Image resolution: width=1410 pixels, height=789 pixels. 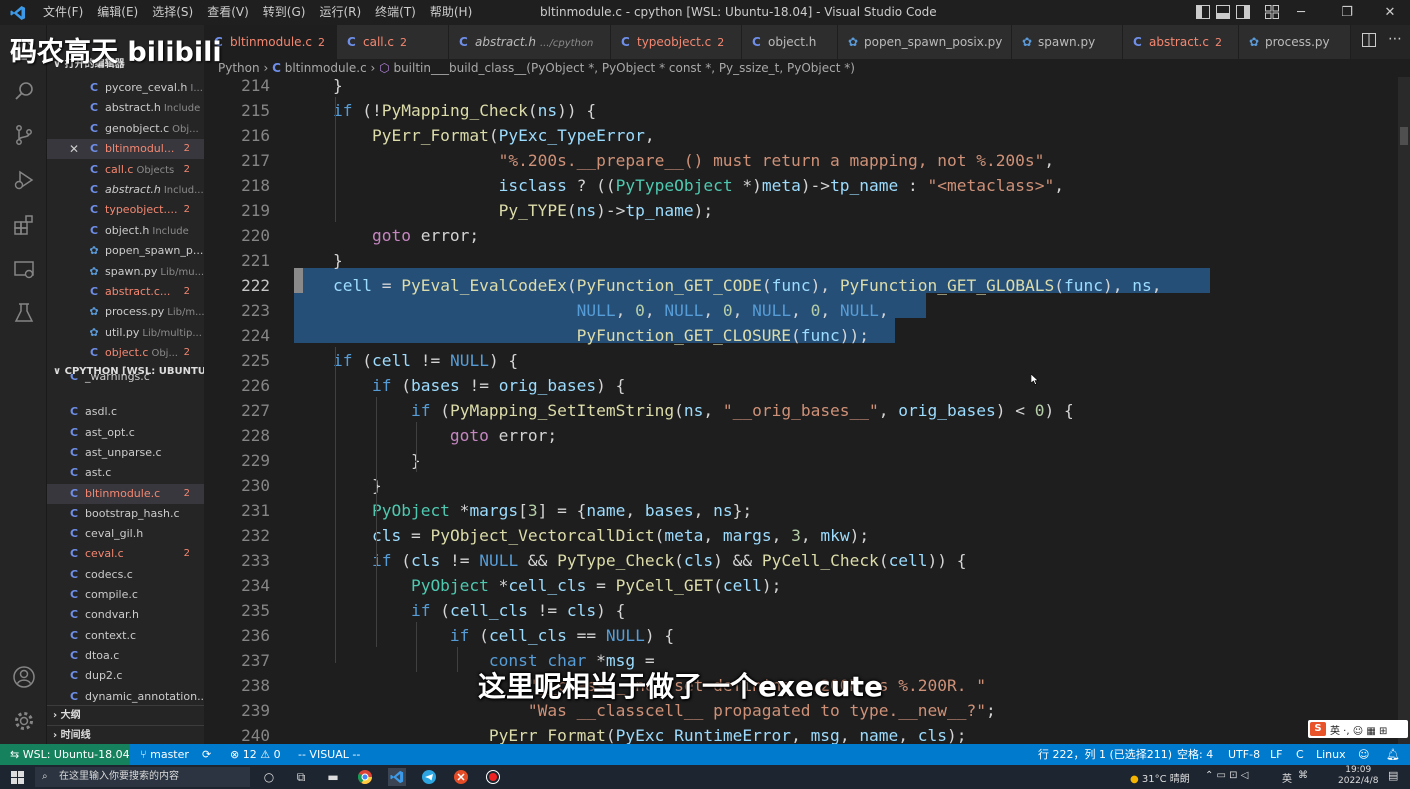 What do you see at coordinates (125, 292) in the screenshot?
I see `open-editor-item: Cabstract.c... 2` at bounding box center [125, 292].